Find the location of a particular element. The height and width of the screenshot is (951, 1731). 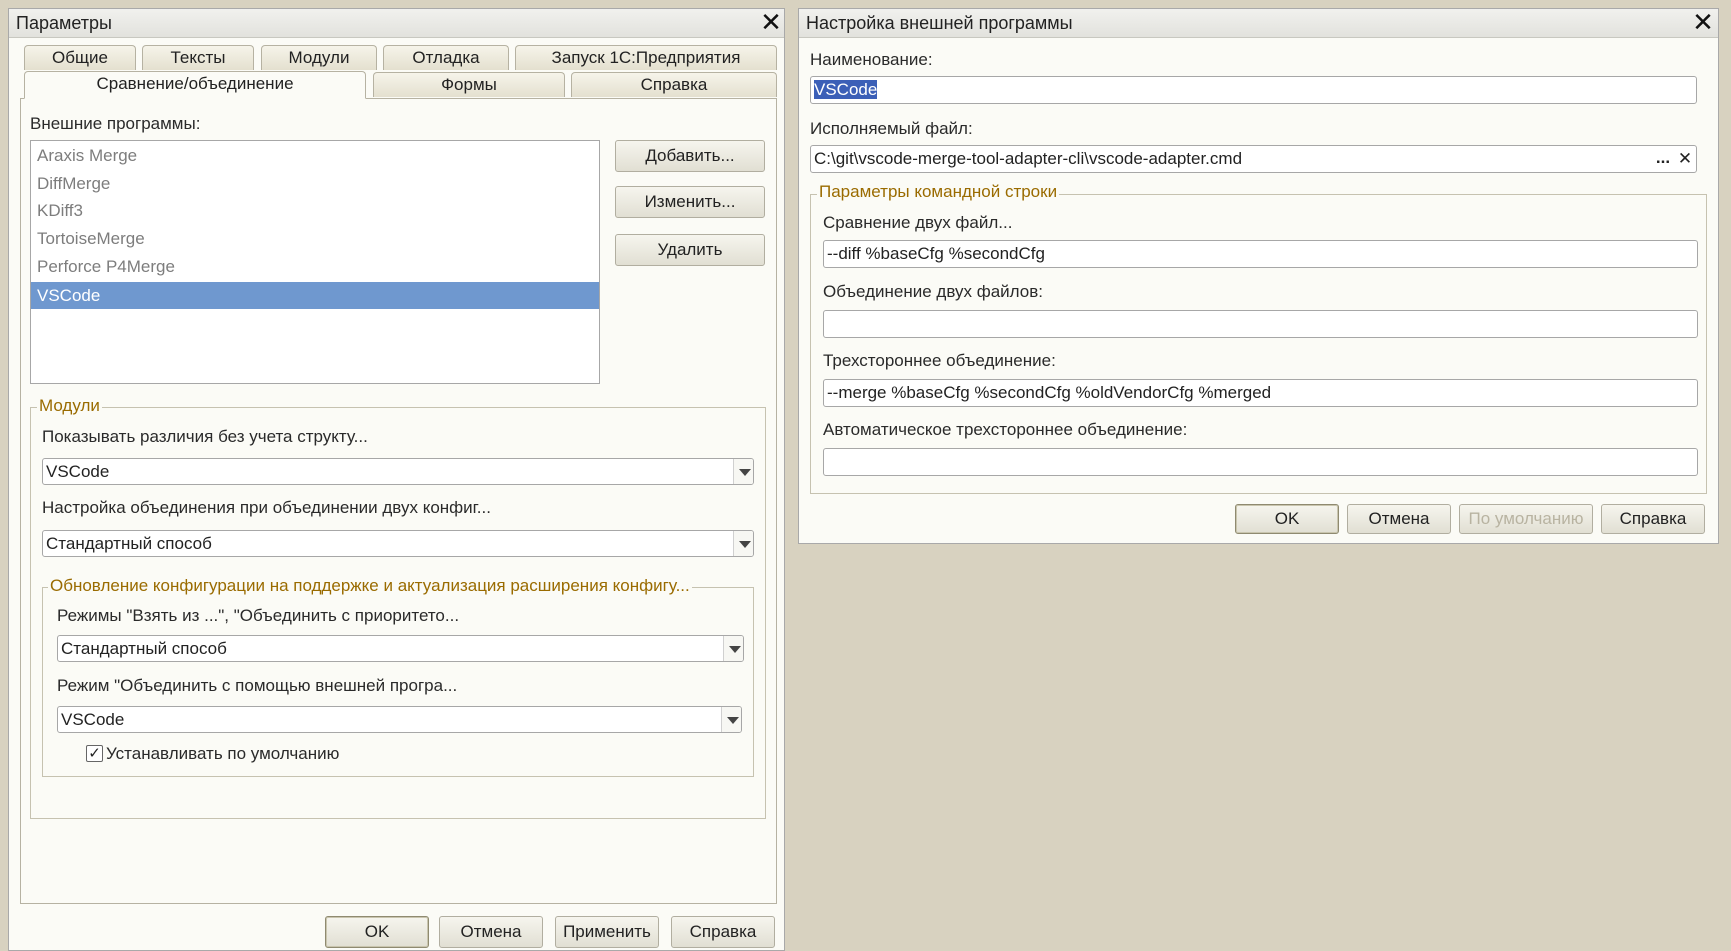

tab-label: Справка is located at coordinates (674, 84).